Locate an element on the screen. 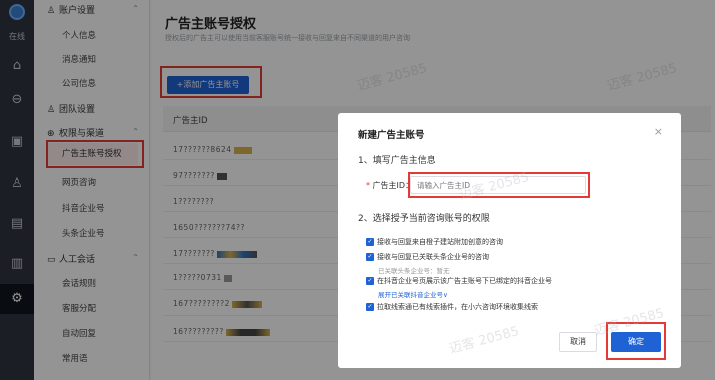  permission-checkbox-1: ✓ 接收与回复来自橙子建站附加创意的咨询 is located at coordinates (434, 242).